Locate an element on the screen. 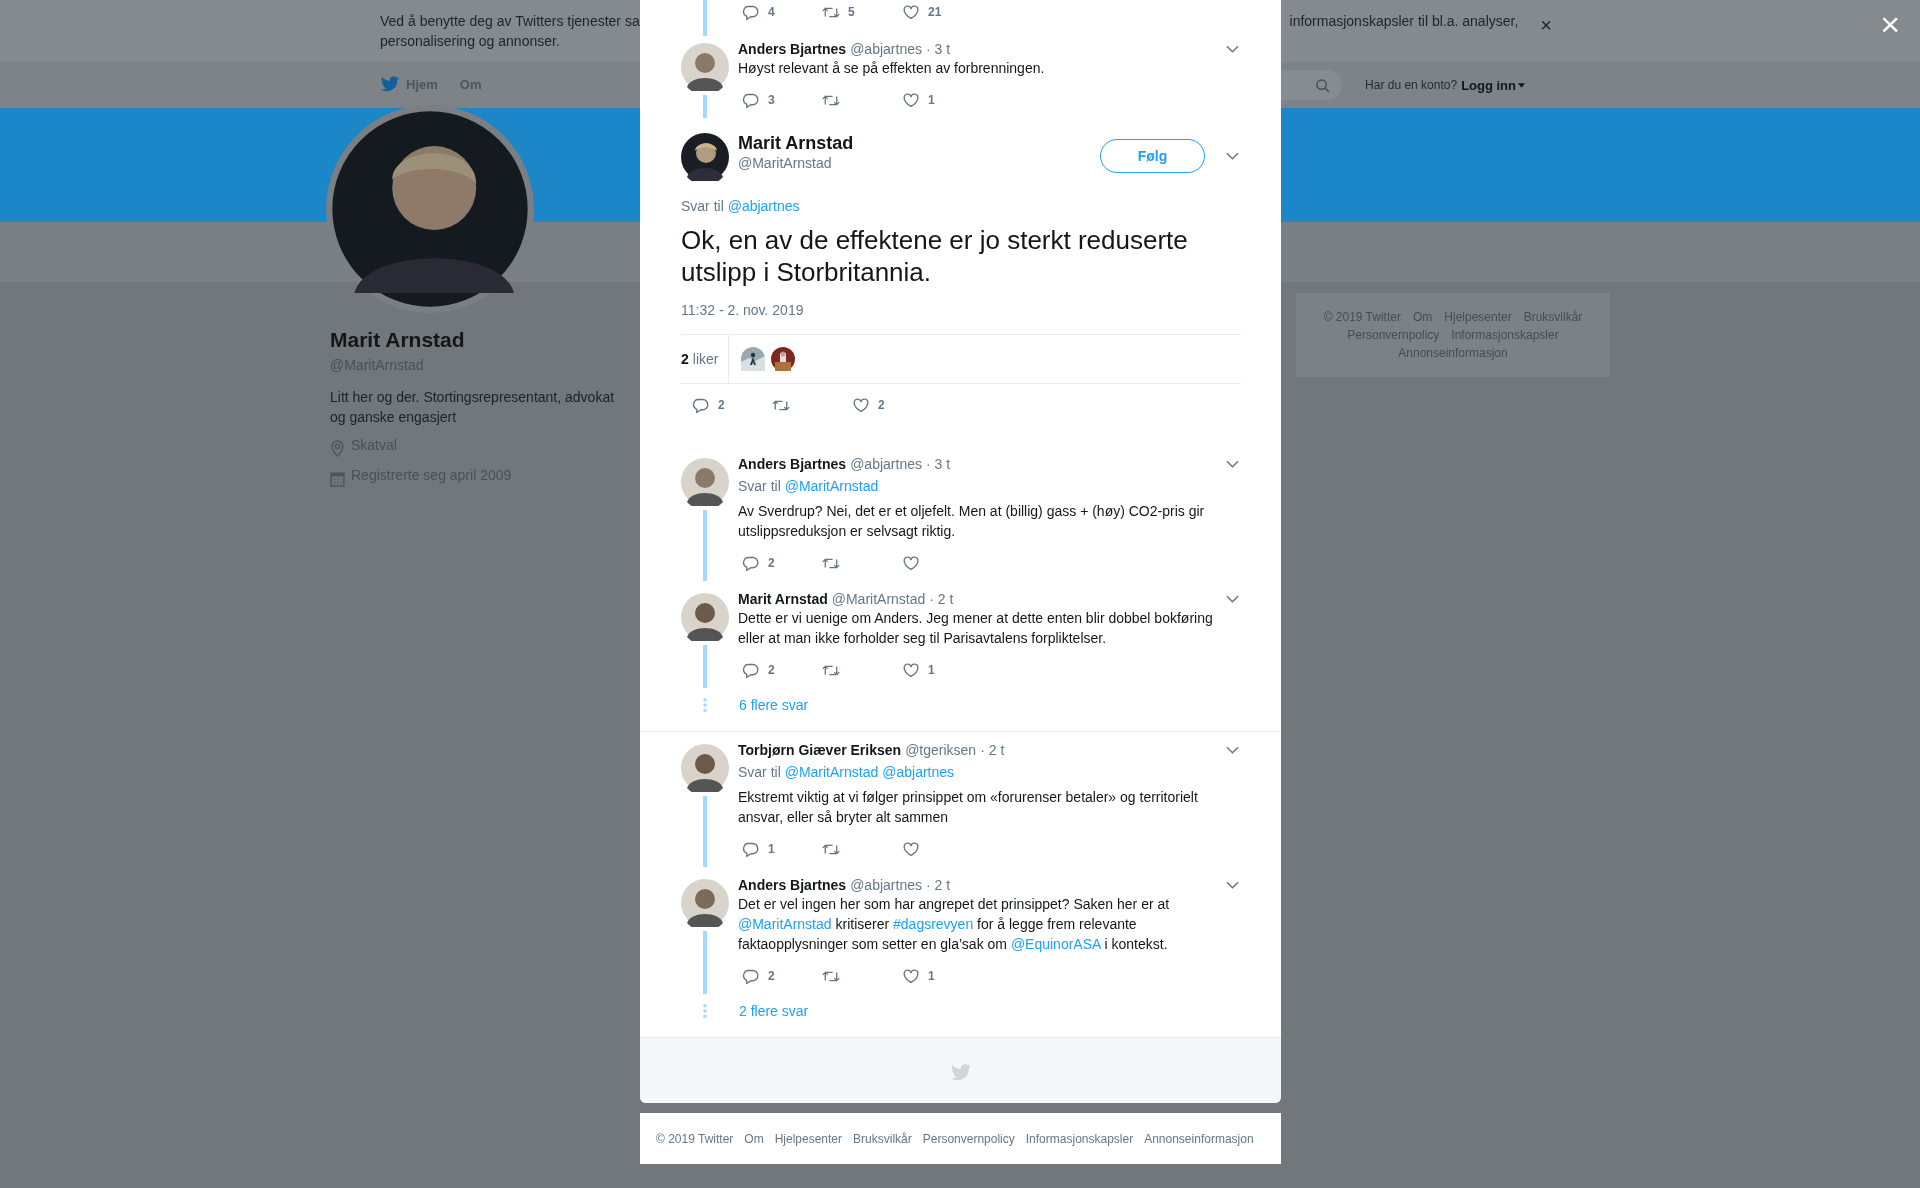  follow-button: Følg is located at coordinates (1152, 156).